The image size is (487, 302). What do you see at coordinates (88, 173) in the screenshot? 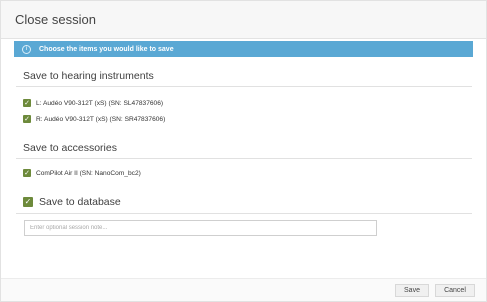
I see `accessory-item-label: ComPilot Air II (SN: NanoCom_bc2)` at bounding box center [88, 173].